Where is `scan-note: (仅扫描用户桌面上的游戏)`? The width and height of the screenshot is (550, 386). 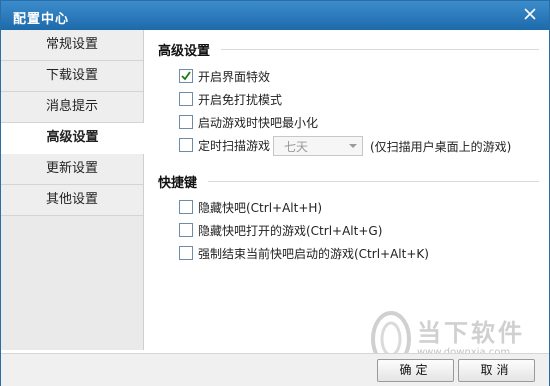
scan-note: (仅扫描用户桌面上的游戏) is located at coordinates (441, 147).